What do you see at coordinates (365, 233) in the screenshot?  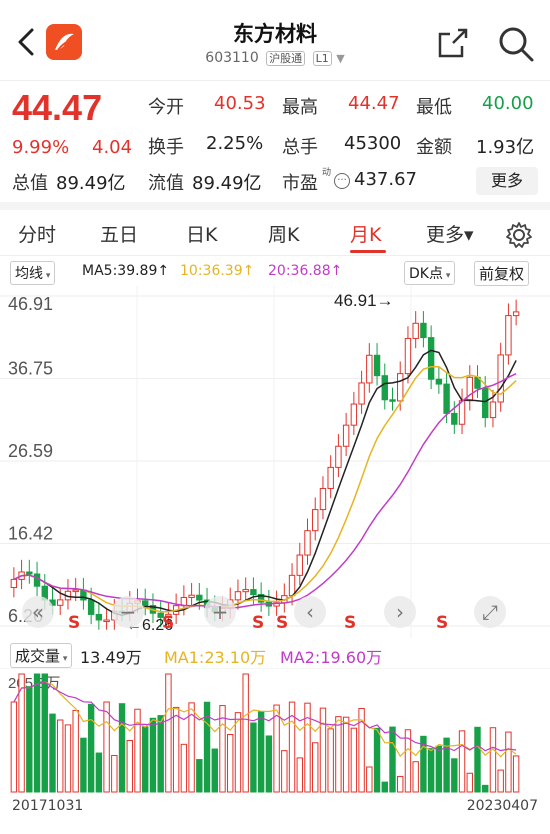 I see `tab-monthly-k: 月K` at bounding box center [365, 233].